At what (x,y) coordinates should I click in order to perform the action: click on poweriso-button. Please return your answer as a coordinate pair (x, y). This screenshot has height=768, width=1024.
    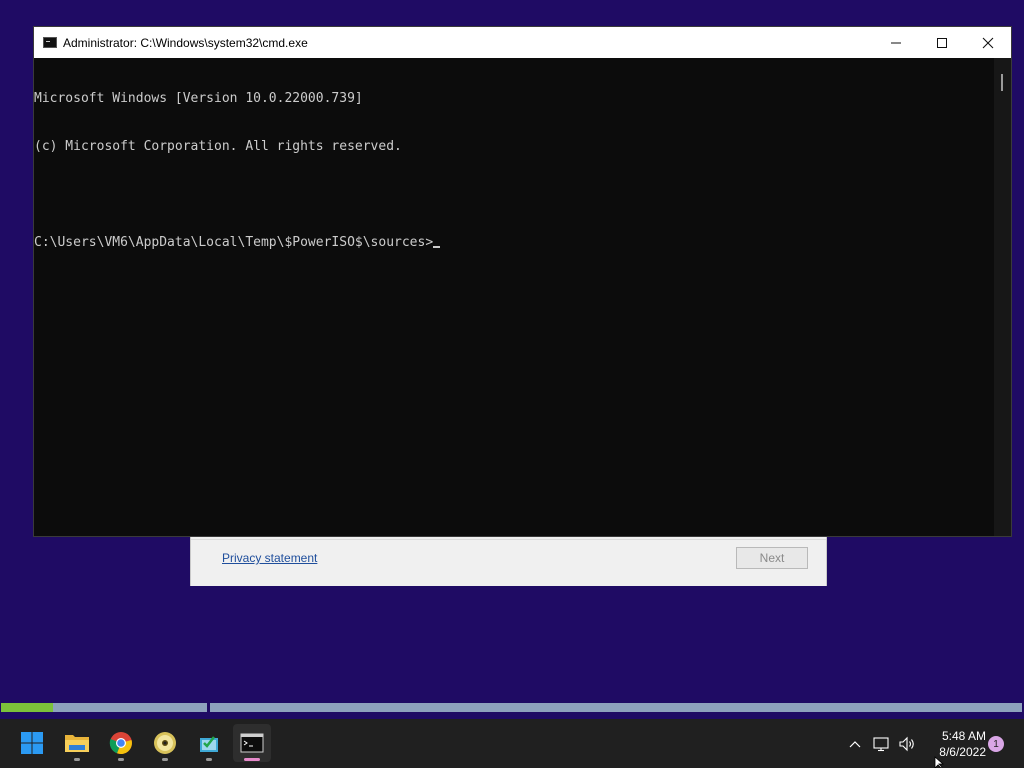
    Looking at the image, I should click on (165, 743).